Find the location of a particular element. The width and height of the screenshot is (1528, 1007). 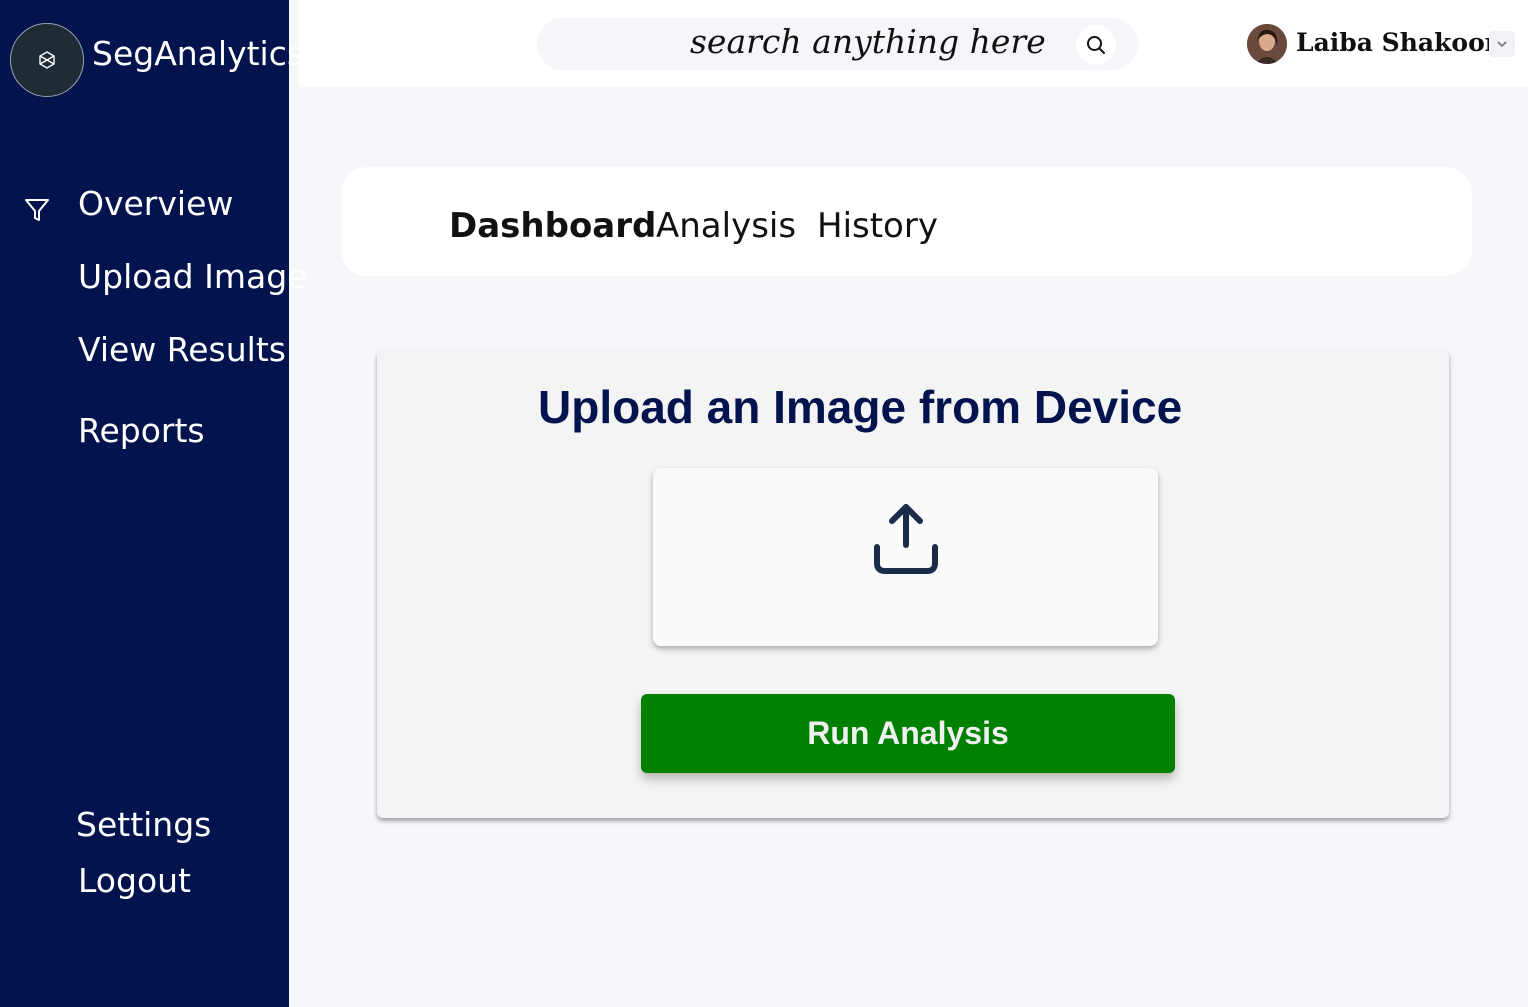

upload-icon is located at coordinates (905, 539).